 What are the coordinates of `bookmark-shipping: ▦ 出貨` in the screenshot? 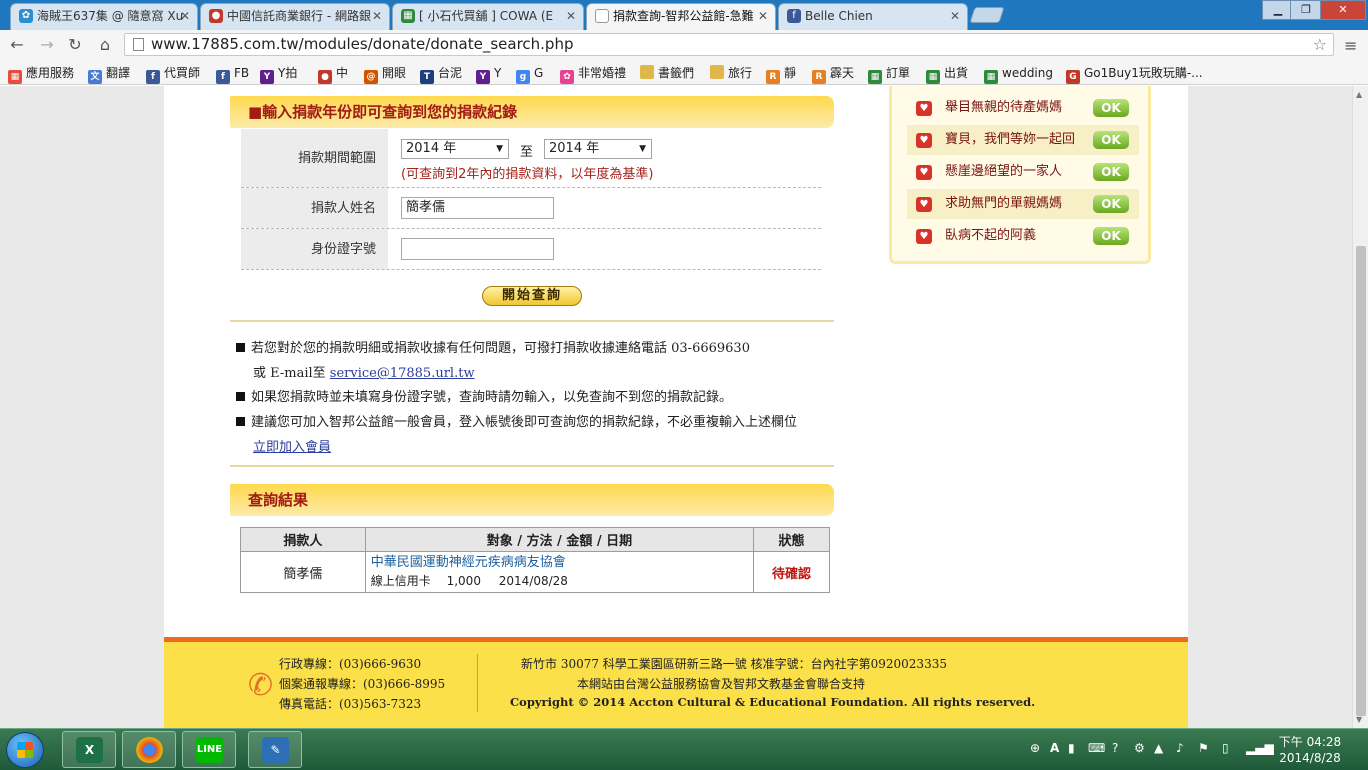 It's located at (947, 74).